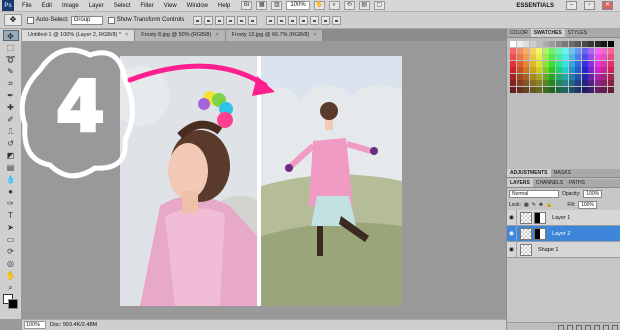 This screenshot has height=330, width=620. What do you see at coordinates (220, 20) in the screenshot?
I see `align-bottom-icon` at bounding box center [220, 20].